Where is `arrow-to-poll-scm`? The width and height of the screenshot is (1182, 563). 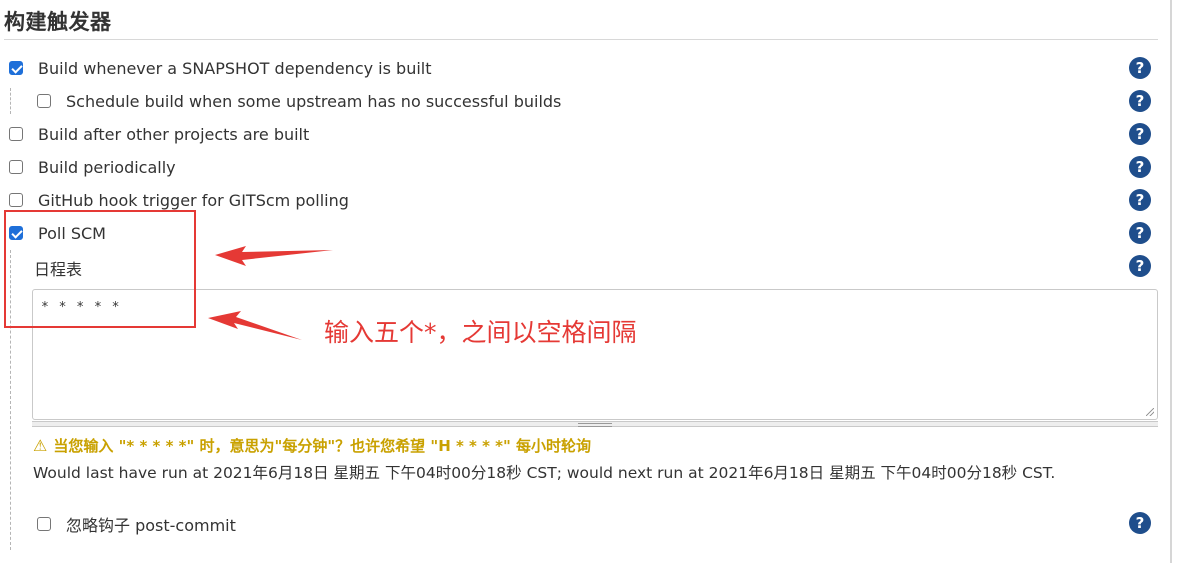
arrow-to-poll-scm is located at coordinates (274, 256).